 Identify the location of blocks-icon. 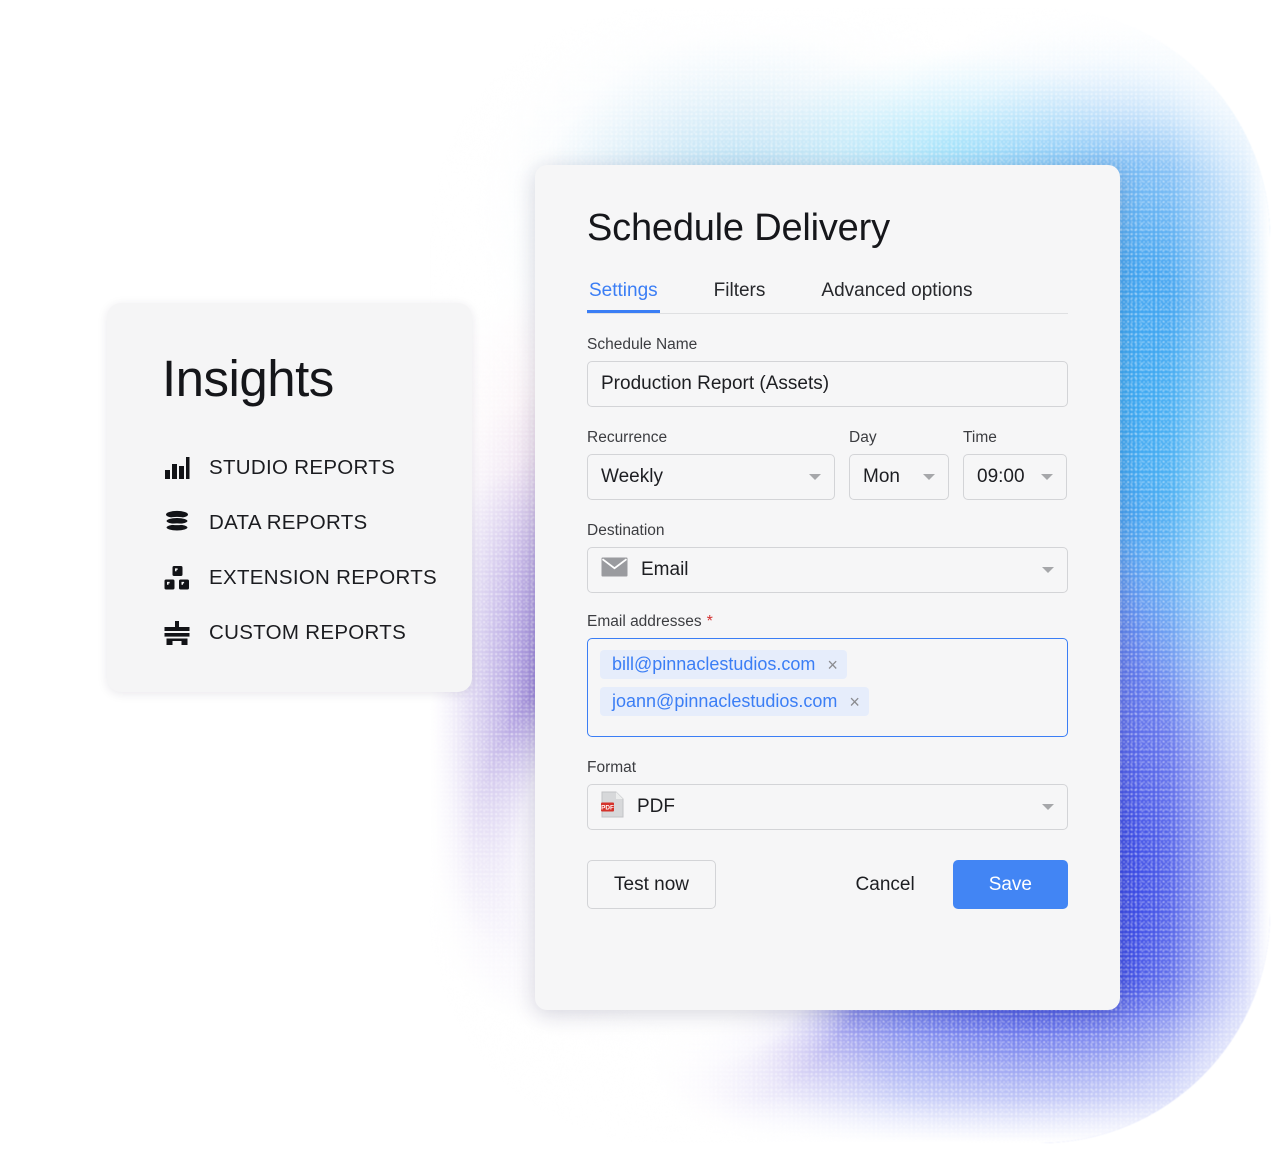
(177, 578).